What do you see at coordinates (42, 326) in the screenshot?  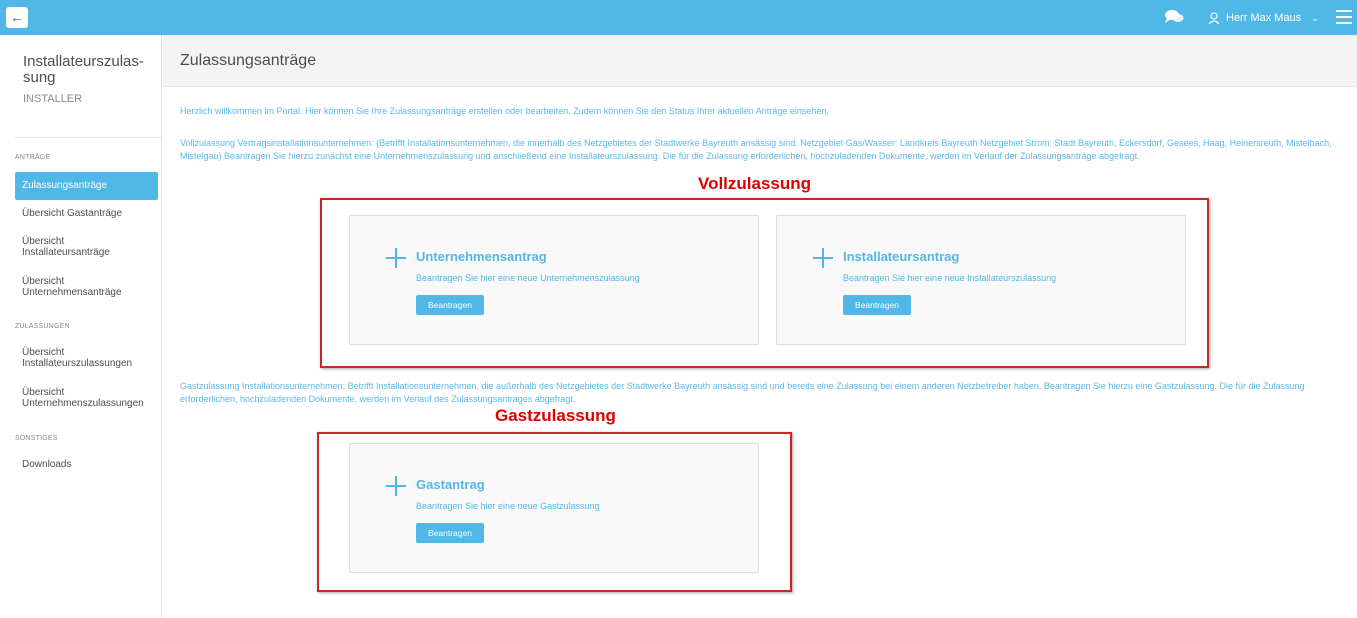 I see `sidebar-section-zulassungen: ZULASSUNGEN` at bounding box center [42, 326].